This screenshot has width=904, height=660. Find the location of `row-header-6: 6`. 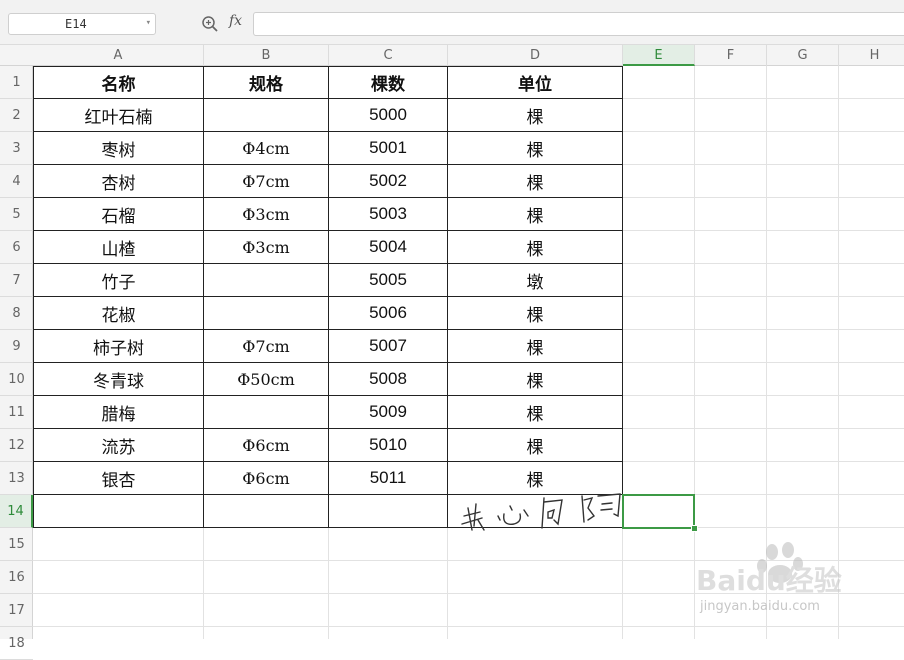

row-header-6: 6 is located at coordinates (16, 247).